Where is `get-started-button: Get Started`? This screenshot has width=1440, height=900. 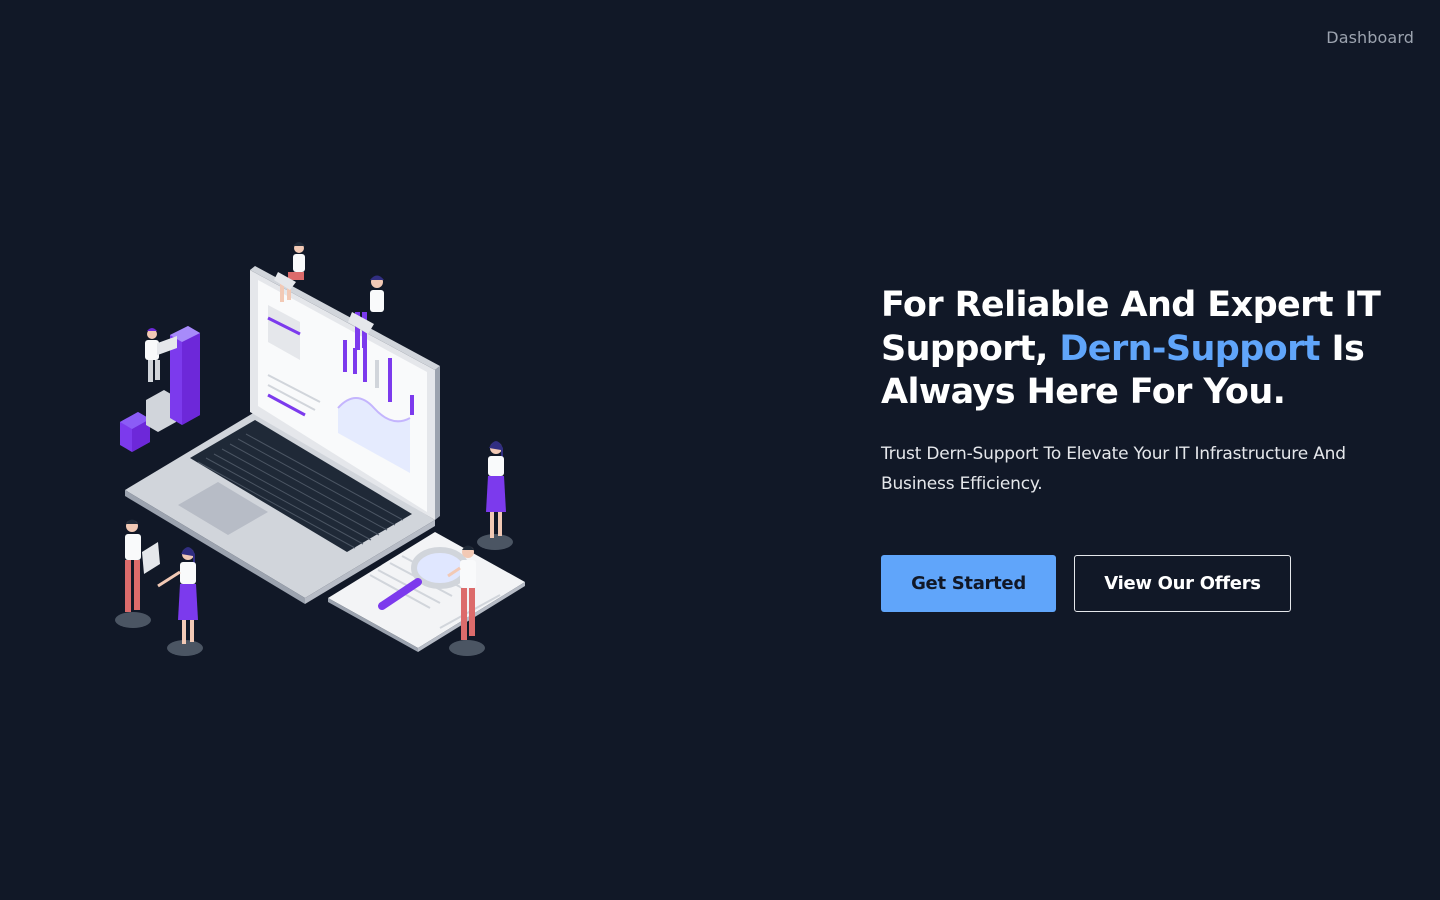
get-started-button: Get Started is located at coordinates (968, 583).